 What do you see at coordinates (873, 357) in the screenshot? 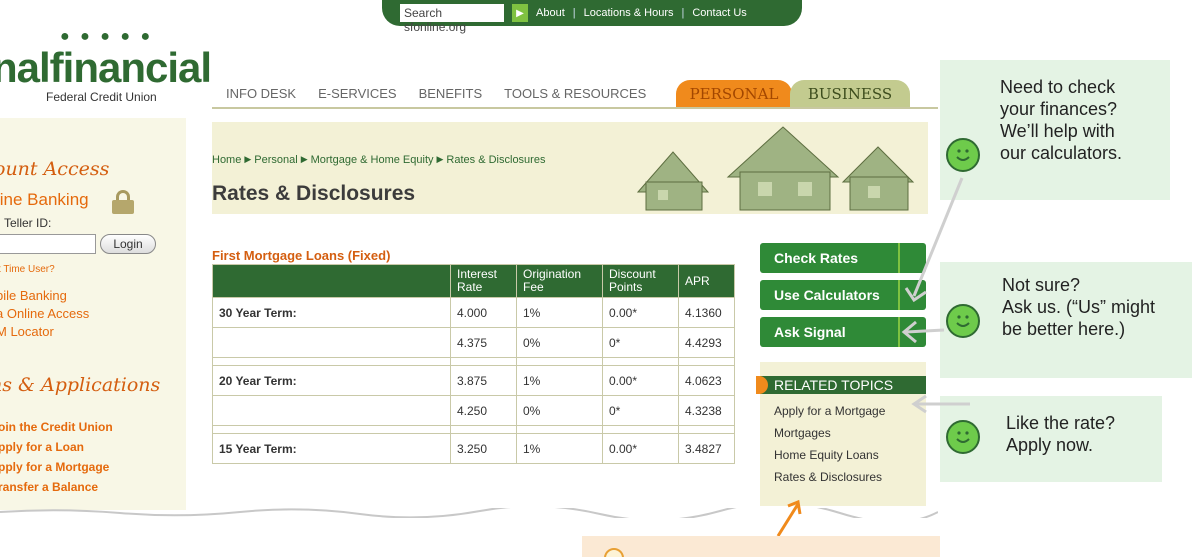
I see `connector-arrows` at bounding box center [873, 357].